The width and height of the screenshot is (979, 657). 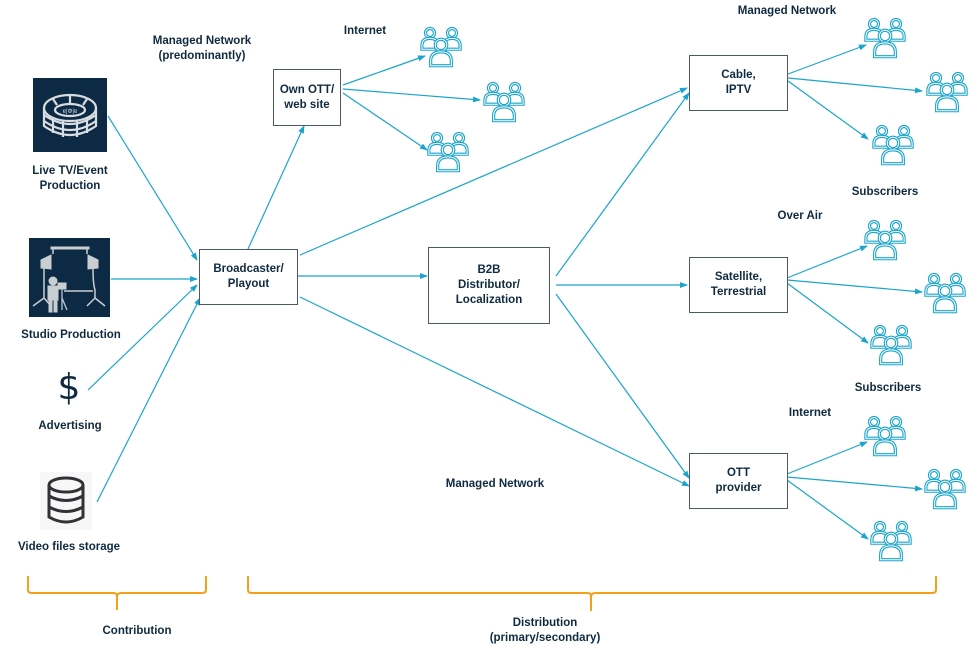 What do you see at coordinates (69, 547) in the screenshot?
I see `source-label-storage: Video files storage` at bounding box center [69, 547].